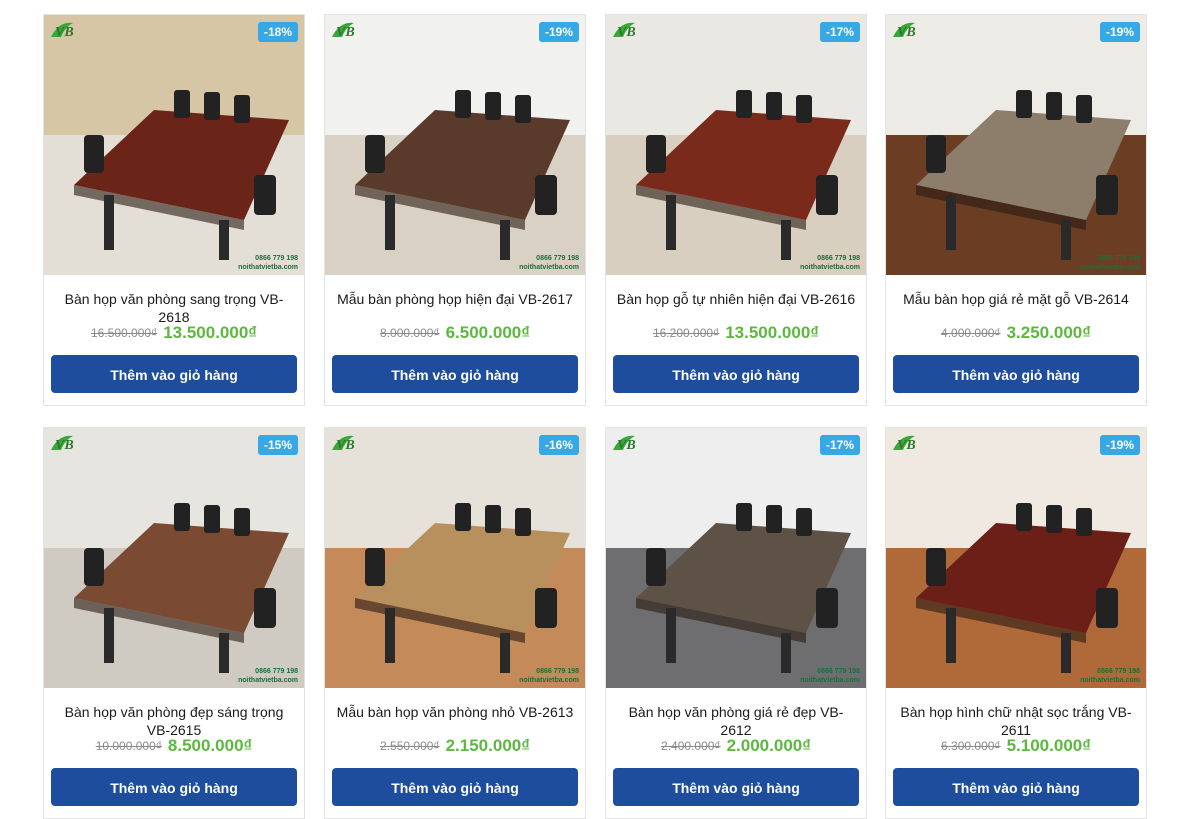 This screenshot has height=819, width=1200. What do you see at coordinates (174, 558) in the screenshot?
I see `product-image: VB -15% 0866 779 198 noithatvietba.com` at bounding box center [174, 558].